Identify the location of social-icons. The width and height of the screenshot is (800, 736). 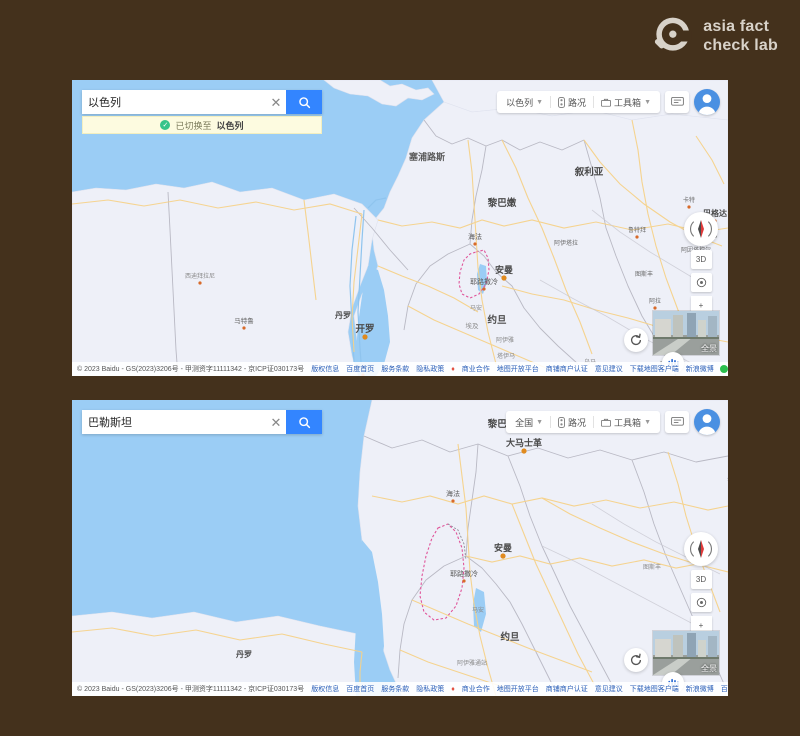
(723, 369).